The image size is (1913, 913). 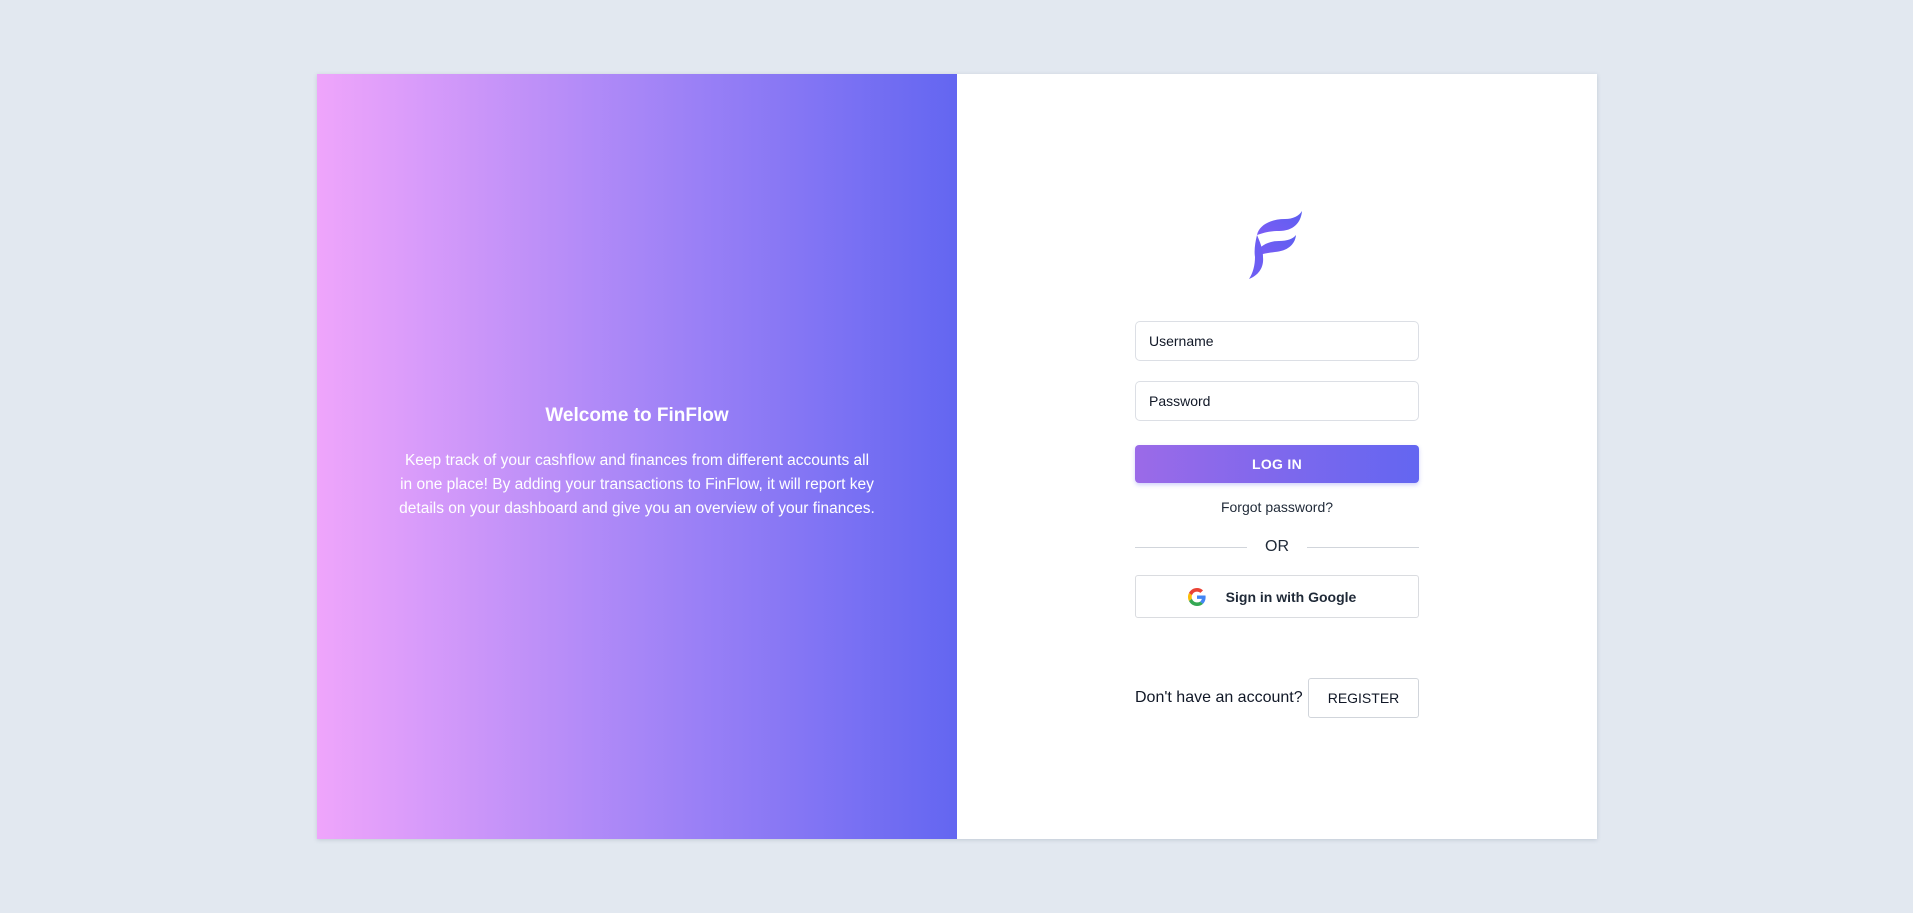 I want to click on finflow-logo-icon, so click(x=1275, y=245).